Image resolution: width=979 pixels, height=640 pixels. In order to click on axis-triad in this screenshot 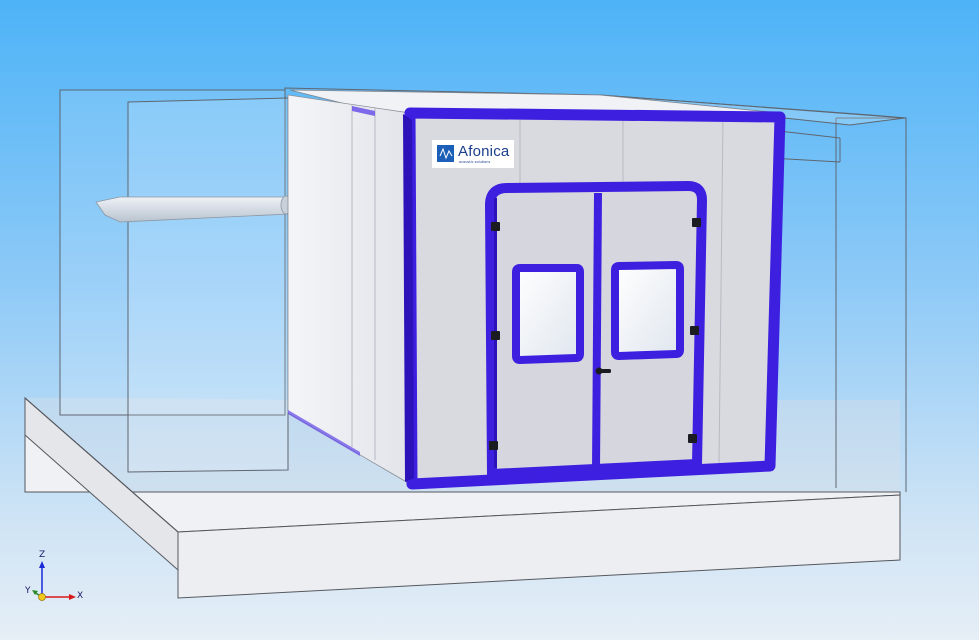, I will do `click(54, 581)`.